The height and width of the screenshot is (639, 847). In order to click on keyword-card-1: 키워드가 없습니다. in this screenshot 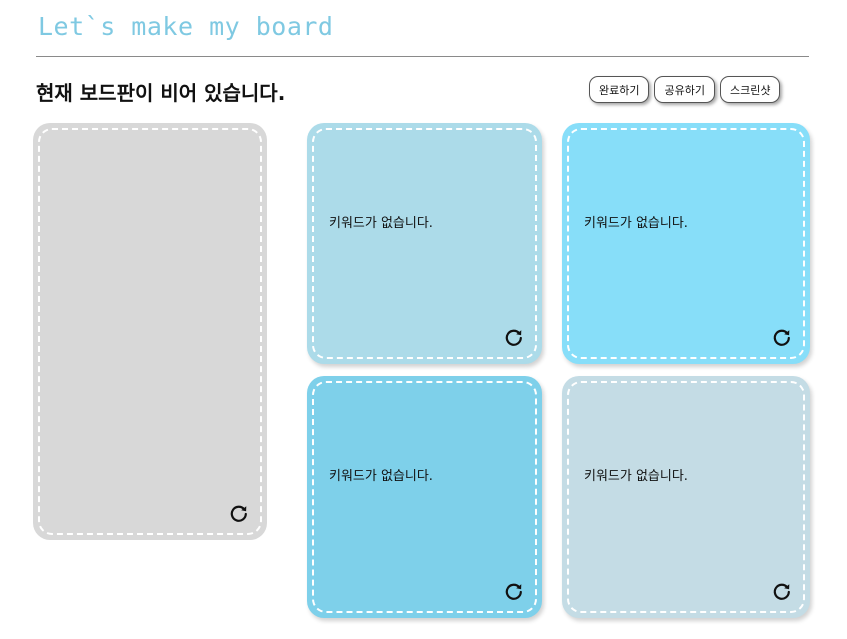, I will do `click(424, 243)`.